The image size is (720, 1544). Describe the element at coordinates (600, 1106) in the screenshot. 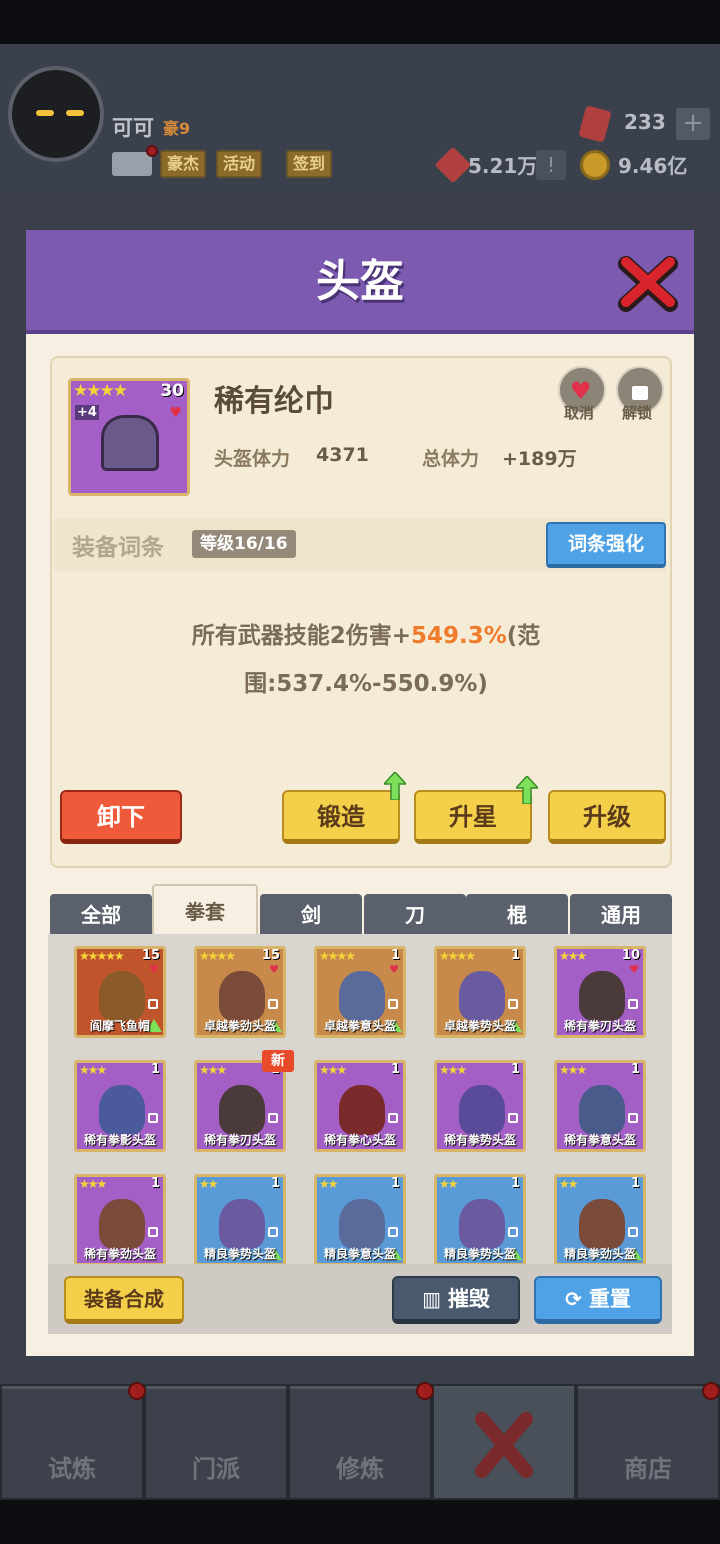

I see `inventory-item: ★★★ 1 稀有拳意头盔` at that location.